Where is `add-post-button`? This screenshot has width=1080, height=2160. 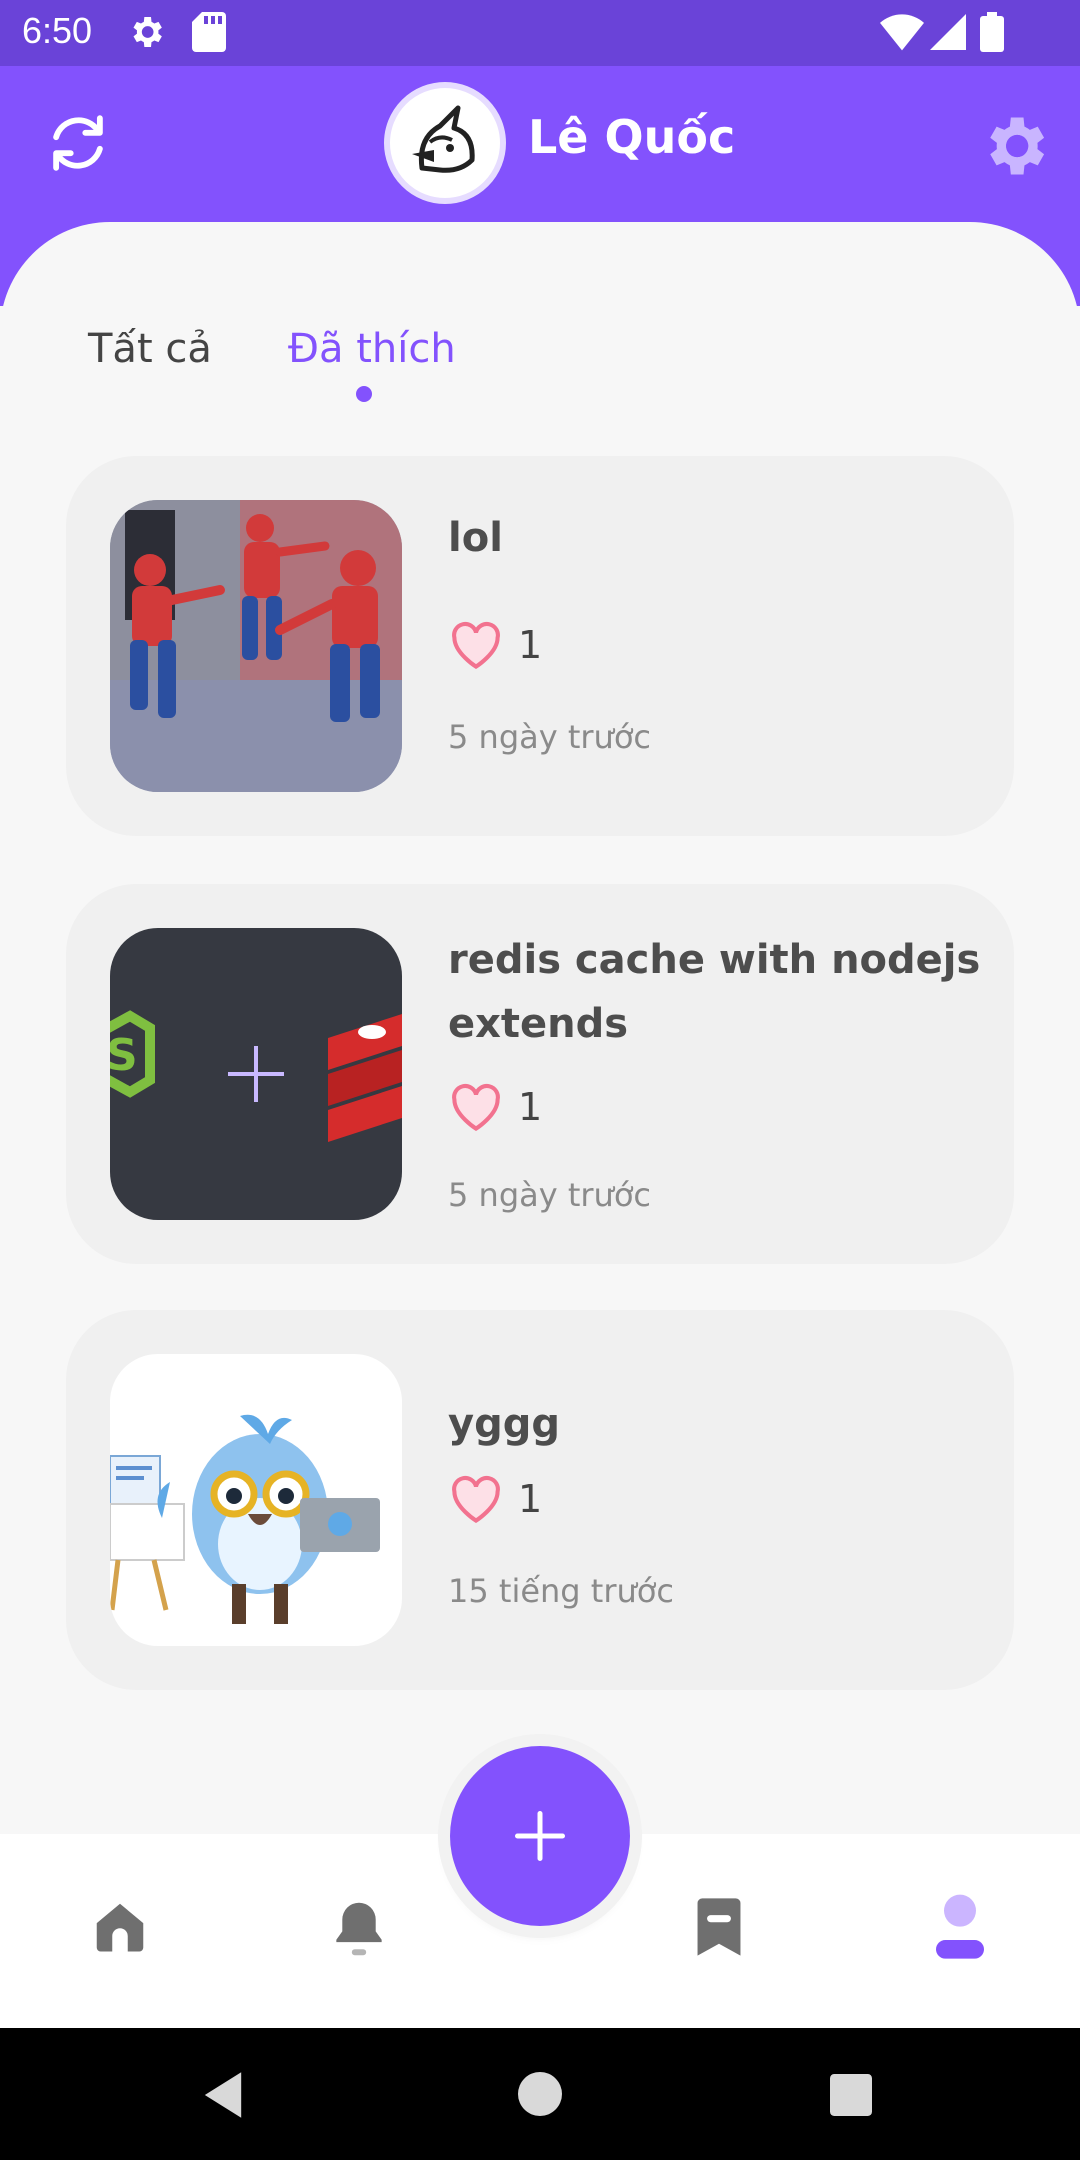
add-post-button is located at coordinates (540, 1836).